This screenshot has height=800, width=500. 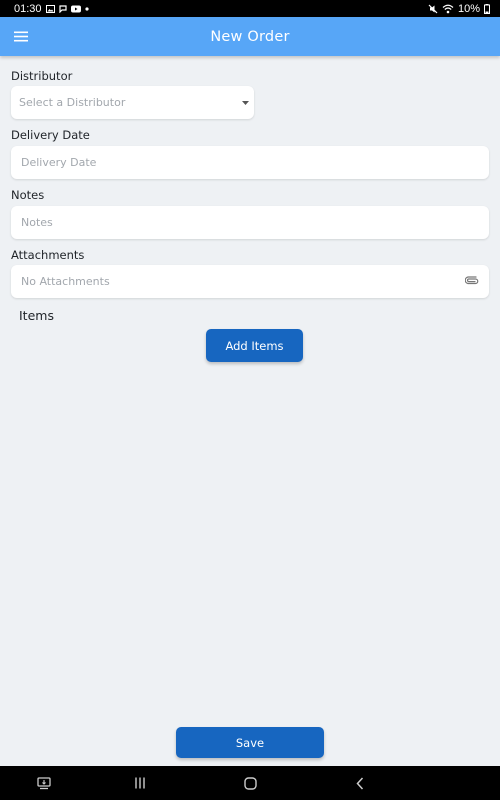 I want to click on attachments-field: No Attachments, so click(x=250, y=281).